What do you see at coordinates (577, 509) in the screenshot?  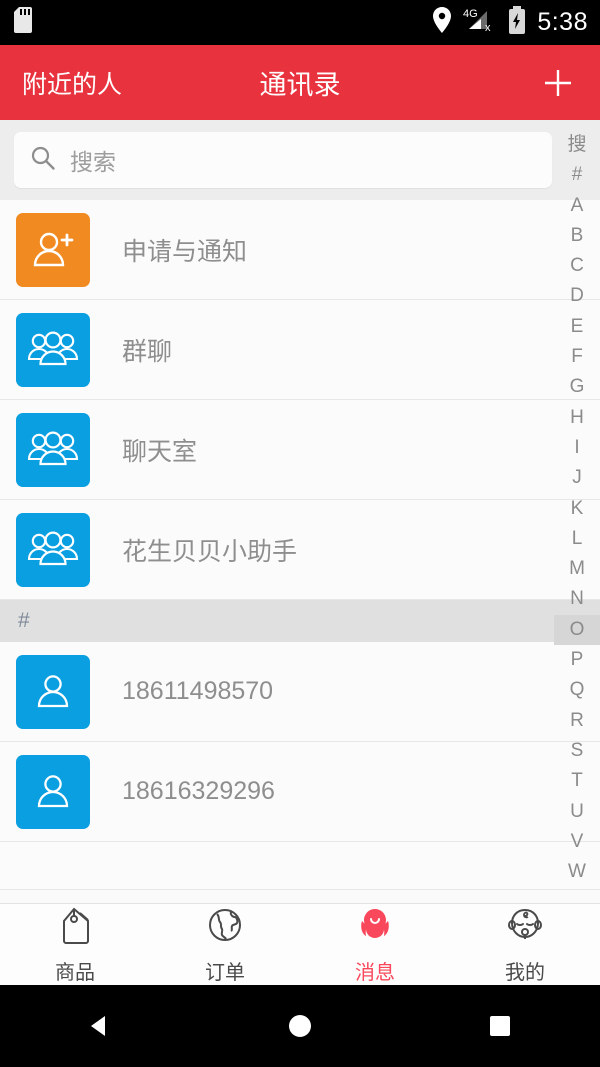 I see `alpha-index-item: K` at bounding box center [577, 509].